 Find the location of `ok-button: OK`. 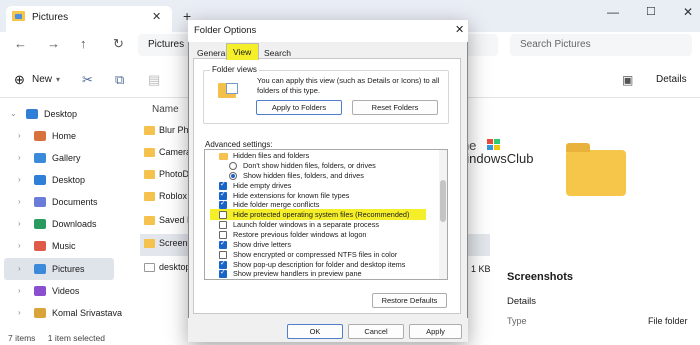

ok-button: OK is located at coordinates (315, 331).